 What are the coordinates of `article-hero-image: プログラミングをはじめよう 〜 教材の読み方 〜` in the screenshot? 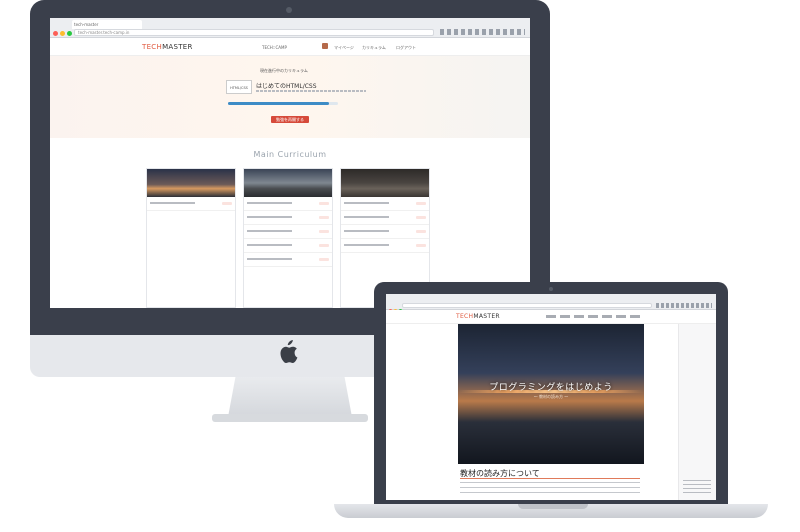 It's located at (551, 394).